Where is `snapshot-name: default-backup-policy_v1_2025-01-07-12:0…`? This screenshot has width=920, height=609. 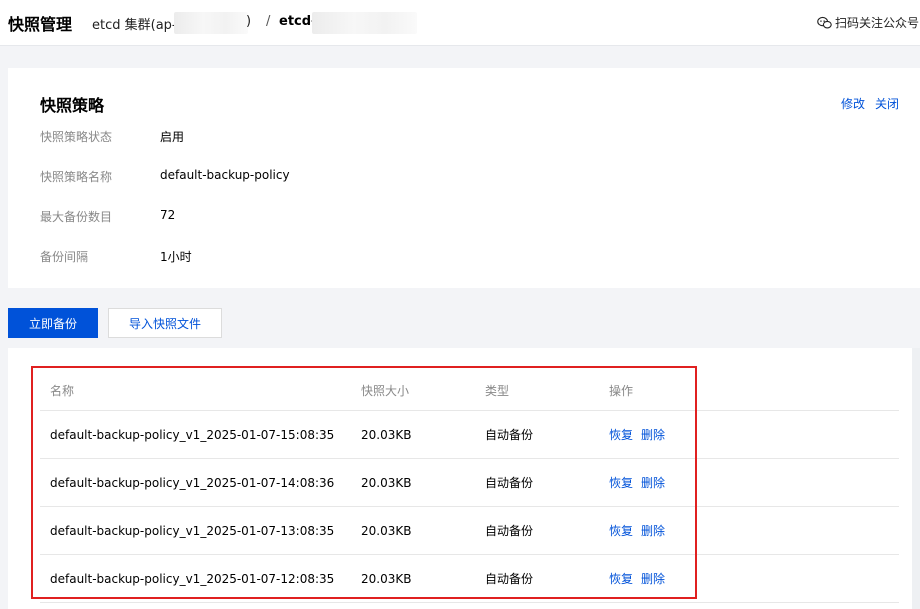 snapshot-name: default-backup-policy_v1_2025-01-07-12:0… is located at coordinates (192, 578).